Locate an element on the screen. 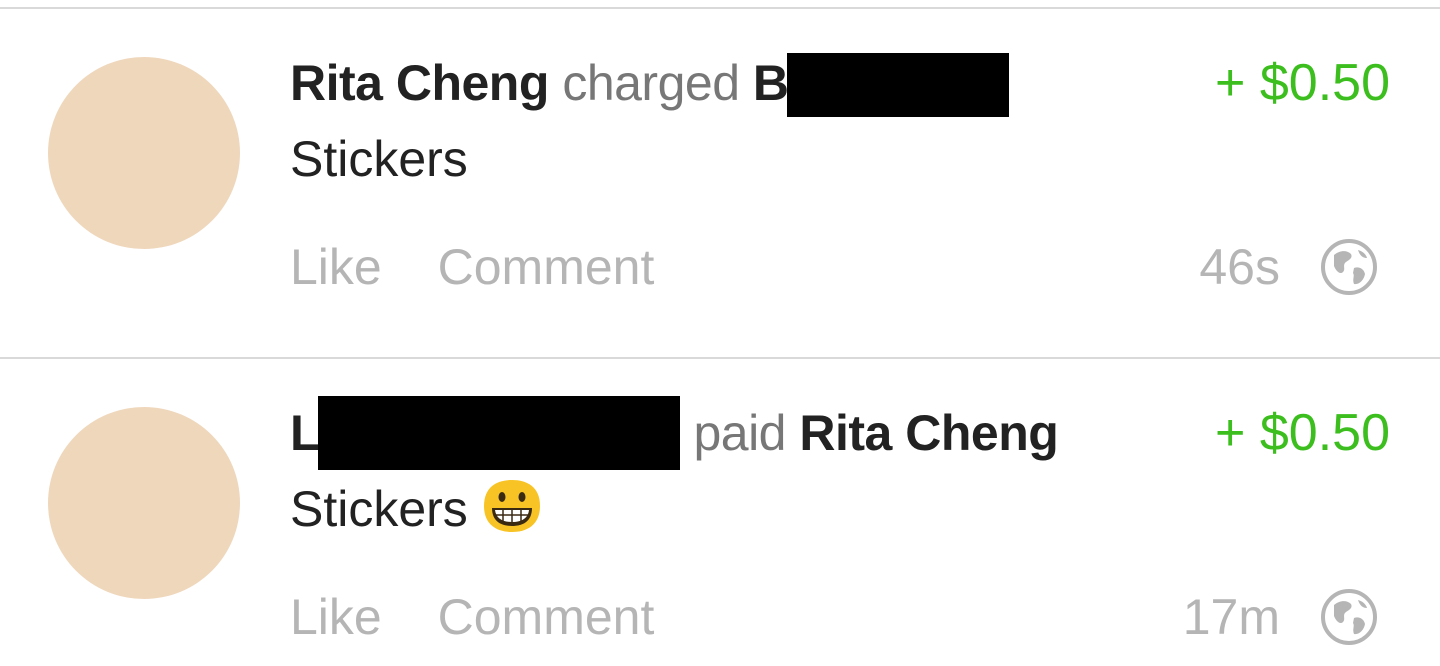 The width and height of the screenshot is (1440, 666). story-verb: charged is located at coordinates (651, 83).